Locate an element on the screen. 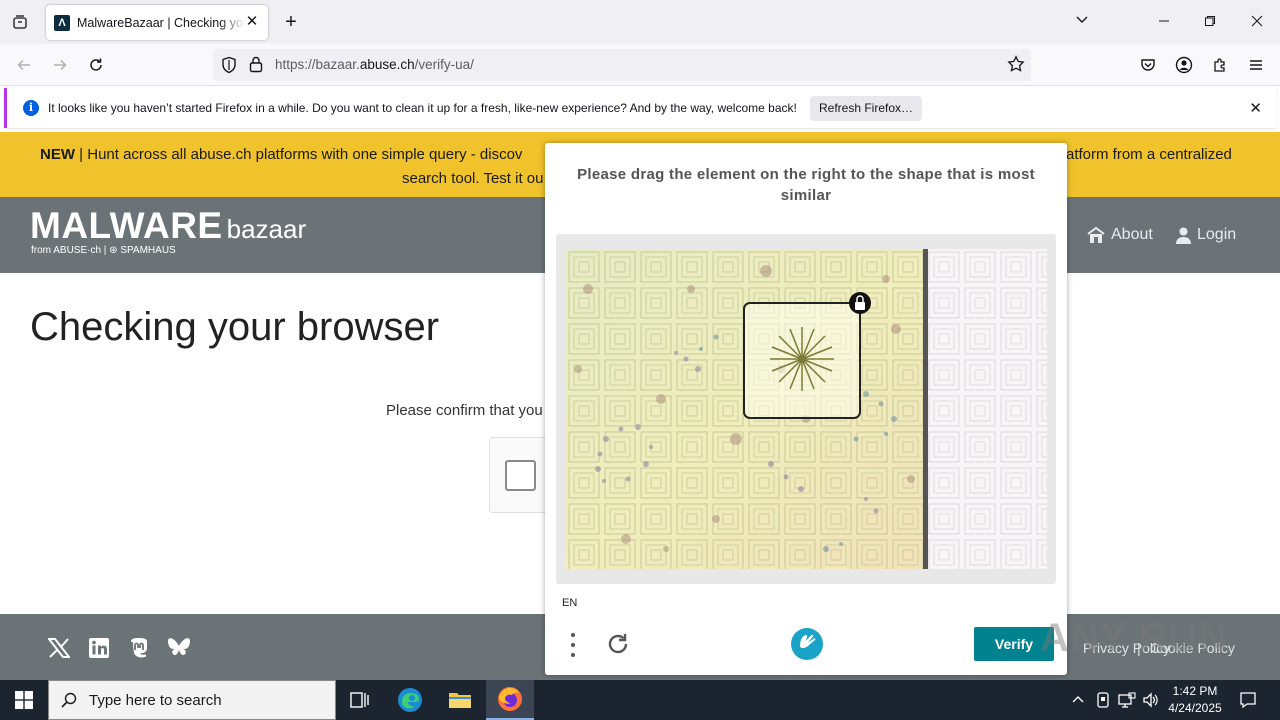 This screenshot has height=720, width=1280. file-explorer-icon is located at coordinates (460, 700).